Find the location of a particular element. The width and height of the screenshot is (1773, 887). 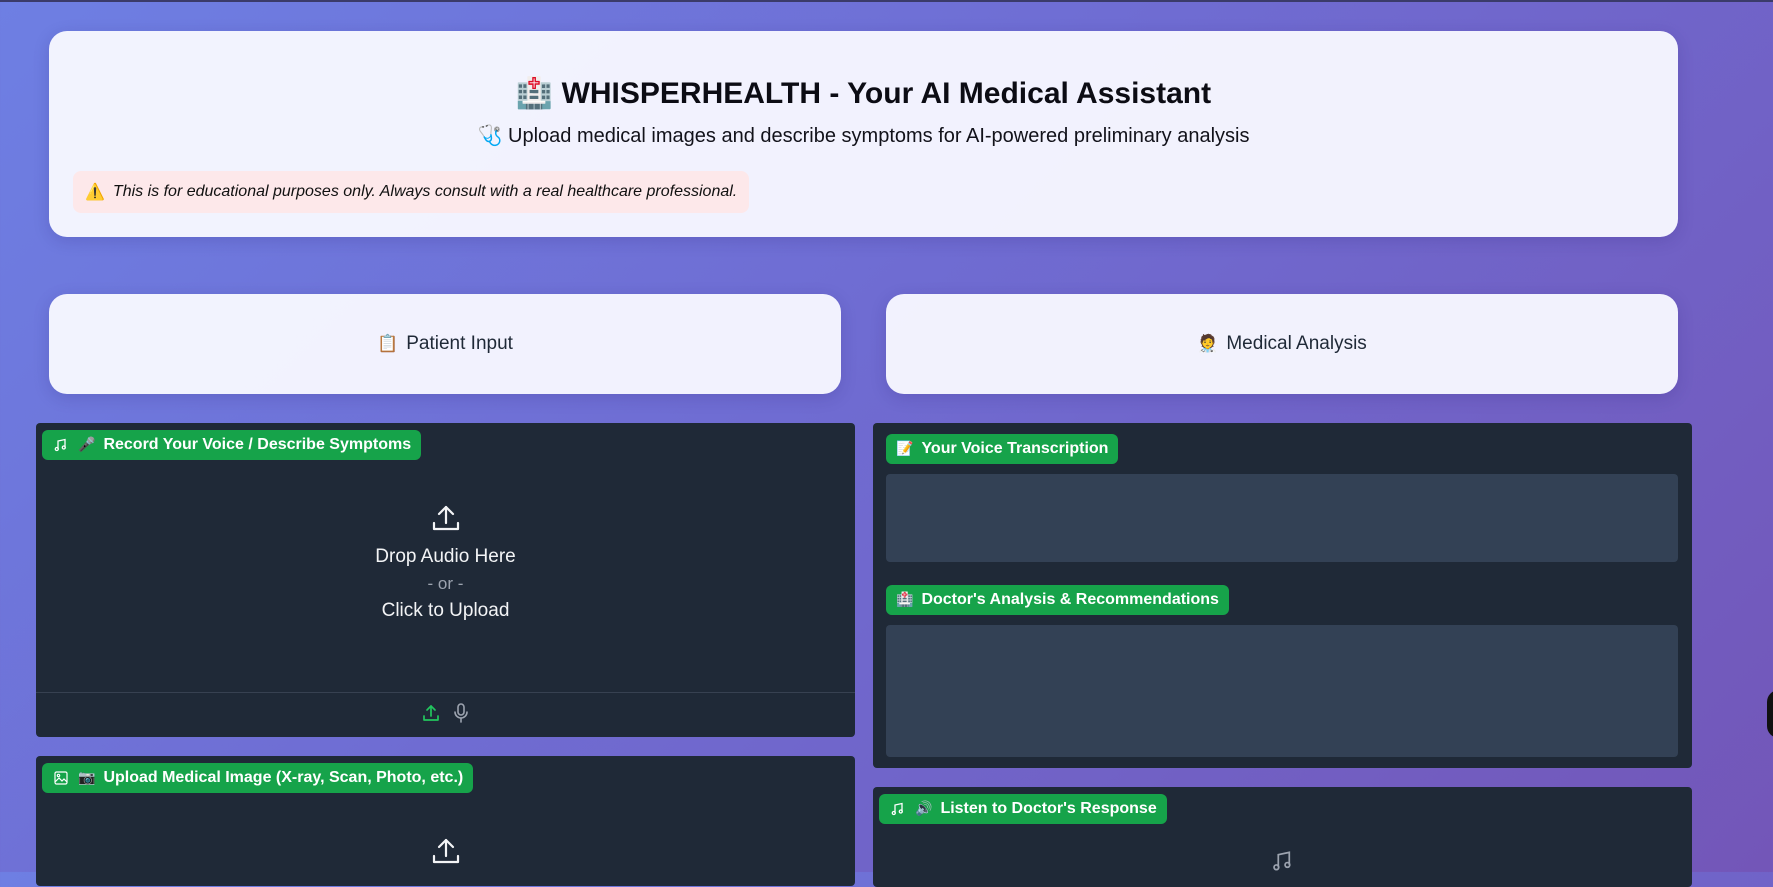

stethoscope-icon: 🩺 is located at coordinates (490, 135).